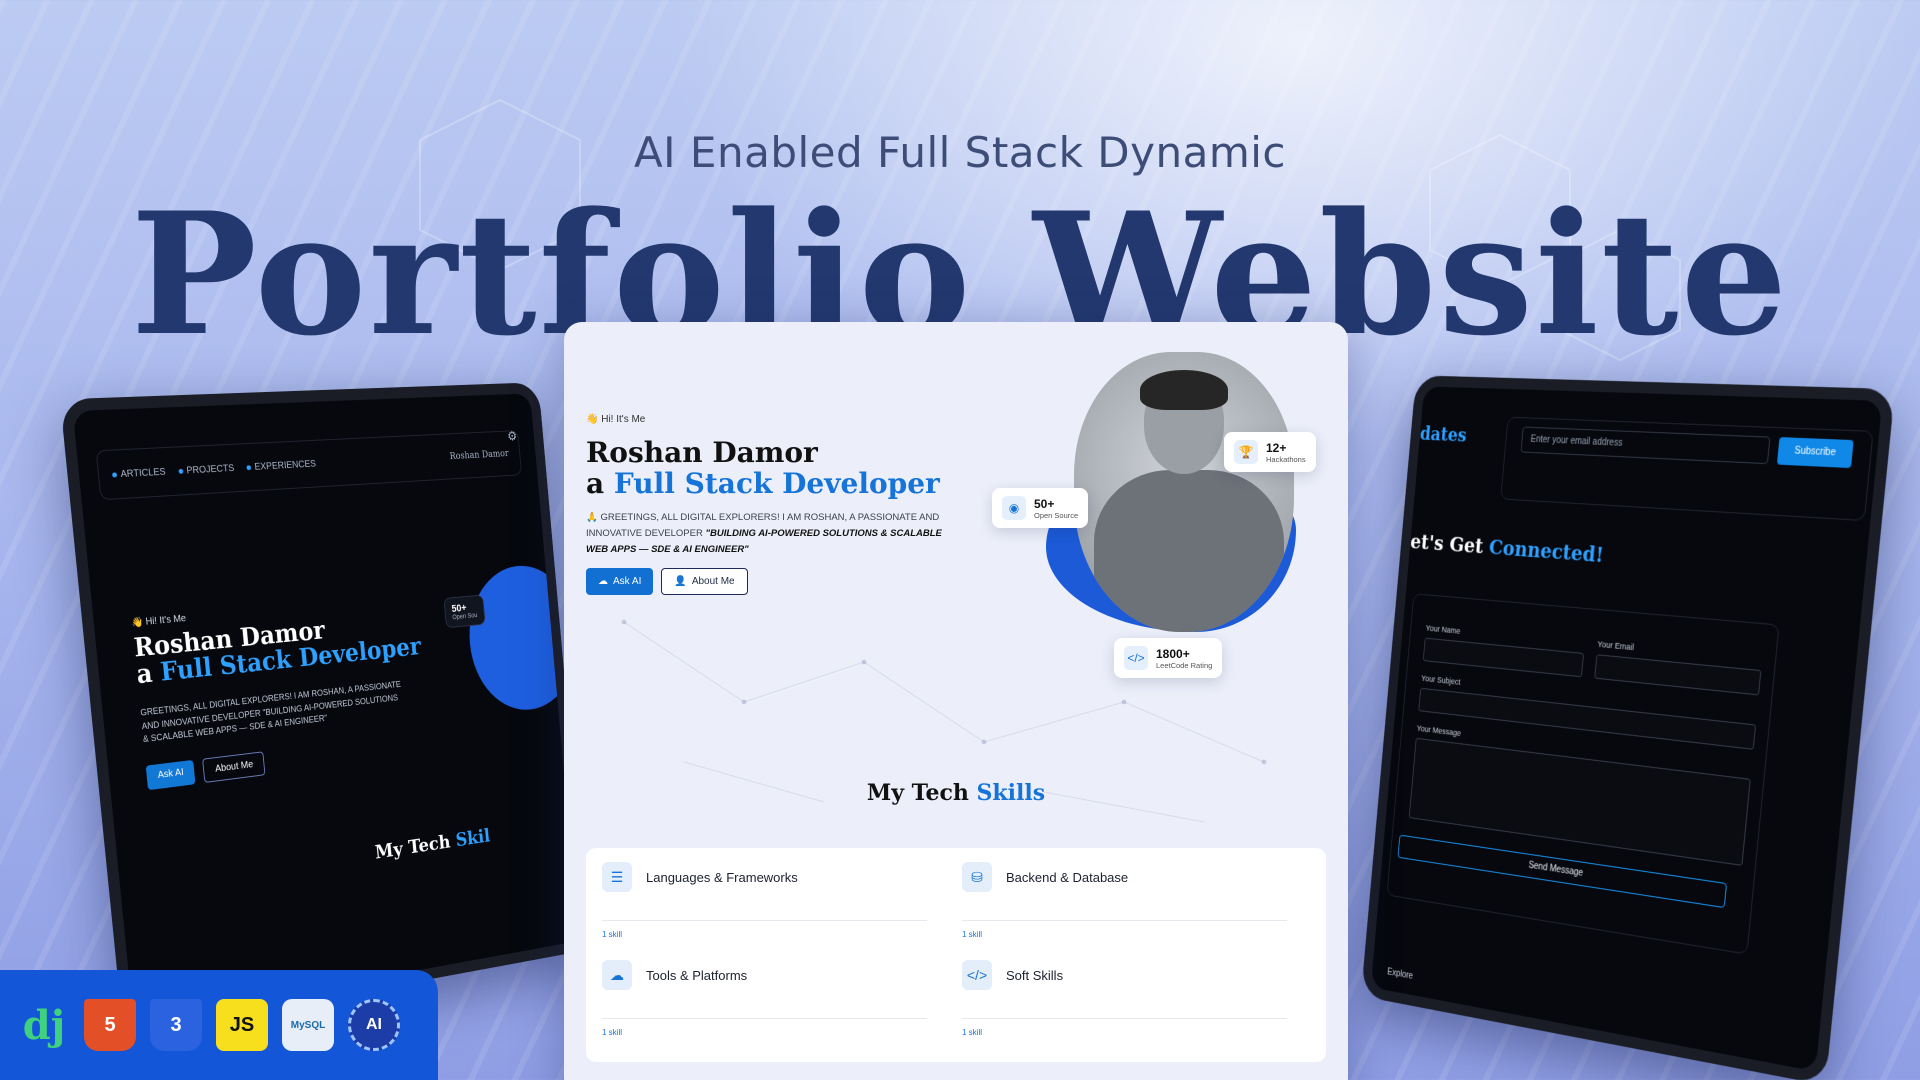  What do you see at coordinates (512, 436) in the screenshot?
I see `gear-icon: ⚙` at bounding box center [512, 436].